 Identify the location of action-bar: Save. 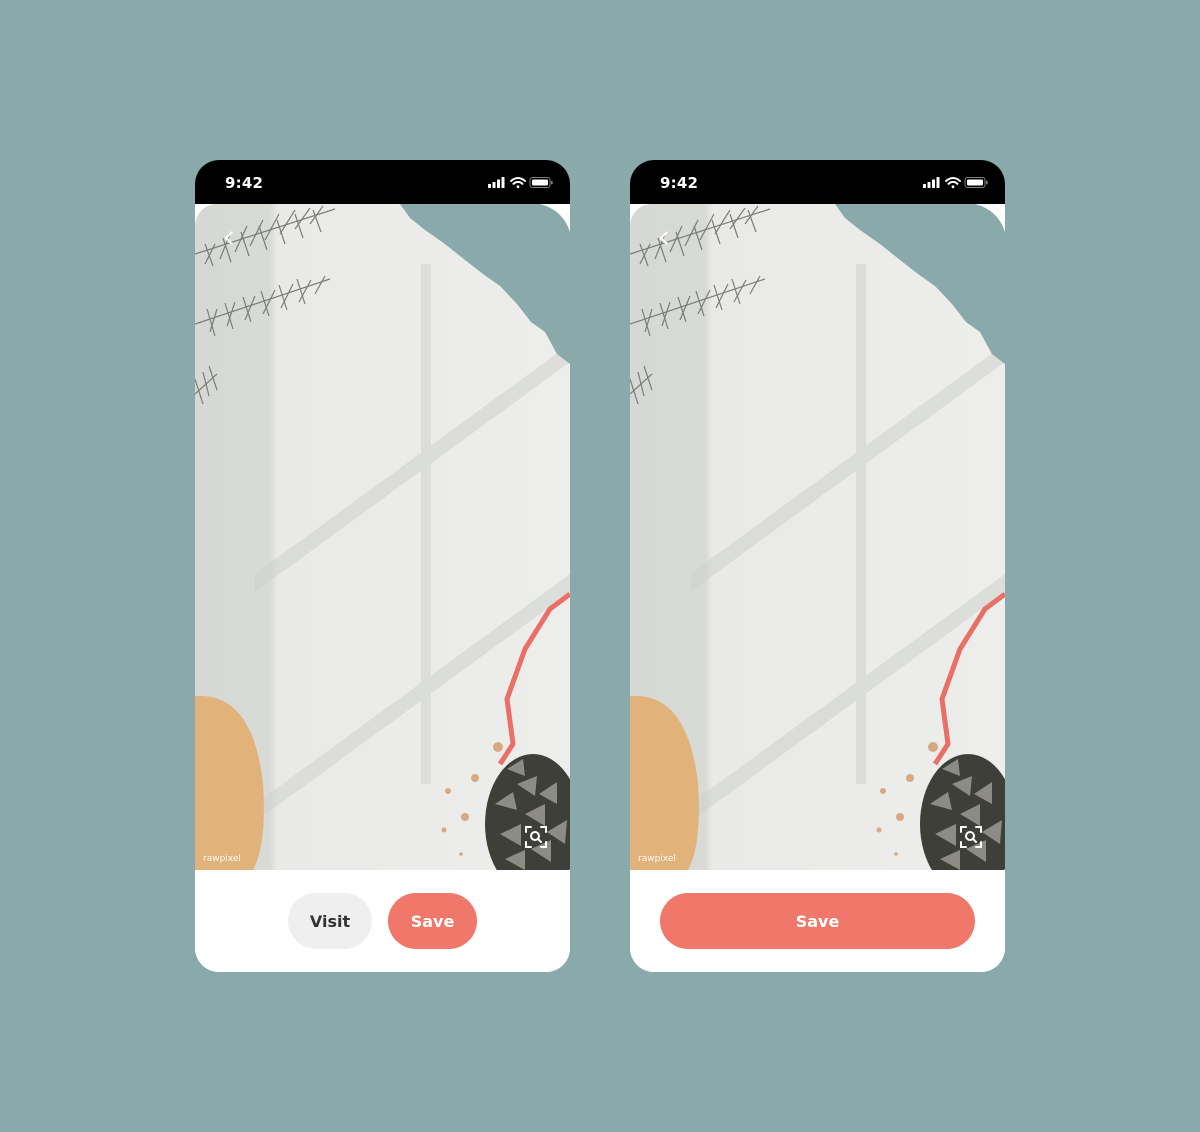
(817, 921).